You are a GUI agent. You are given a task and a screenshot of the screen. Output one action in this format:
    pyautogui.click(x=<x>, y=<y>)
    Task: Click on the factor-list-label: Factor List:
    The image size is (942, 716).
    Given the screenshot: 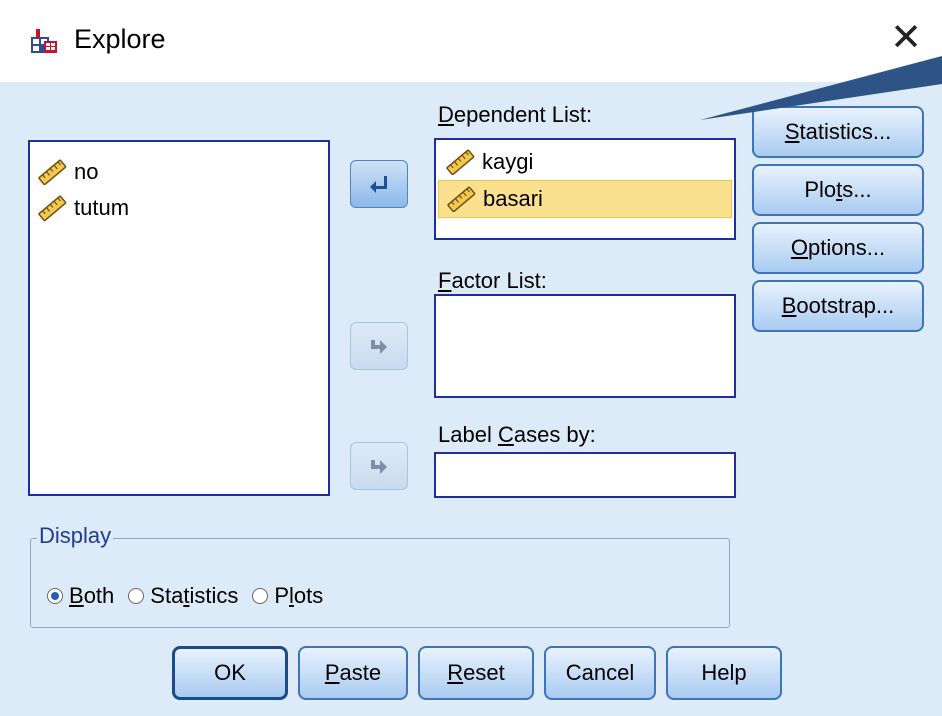 What is the action you would take?
    pyautogui.click(x=492, y=280)
    